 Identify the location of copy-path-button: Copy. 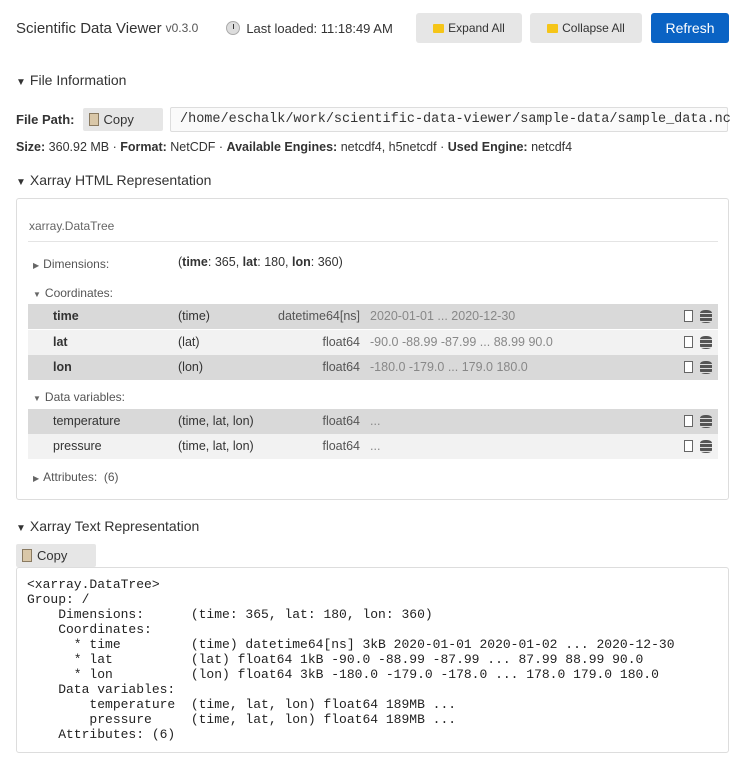
(122, 119).